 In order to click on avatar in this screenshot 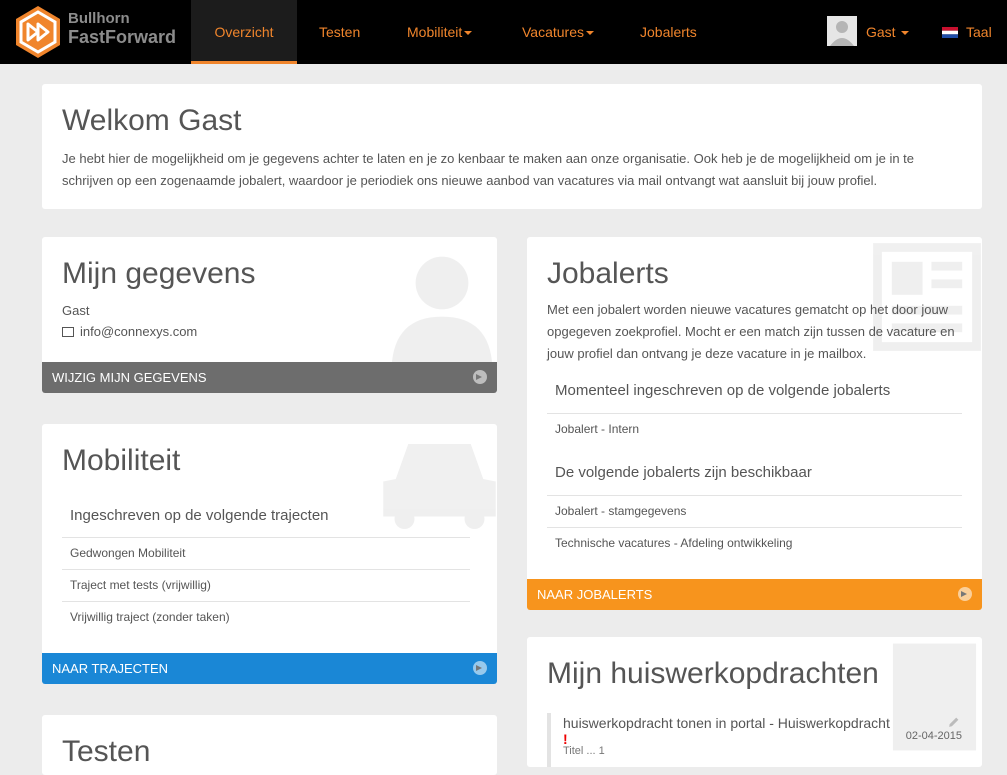, I will do `click(842, 31)`.